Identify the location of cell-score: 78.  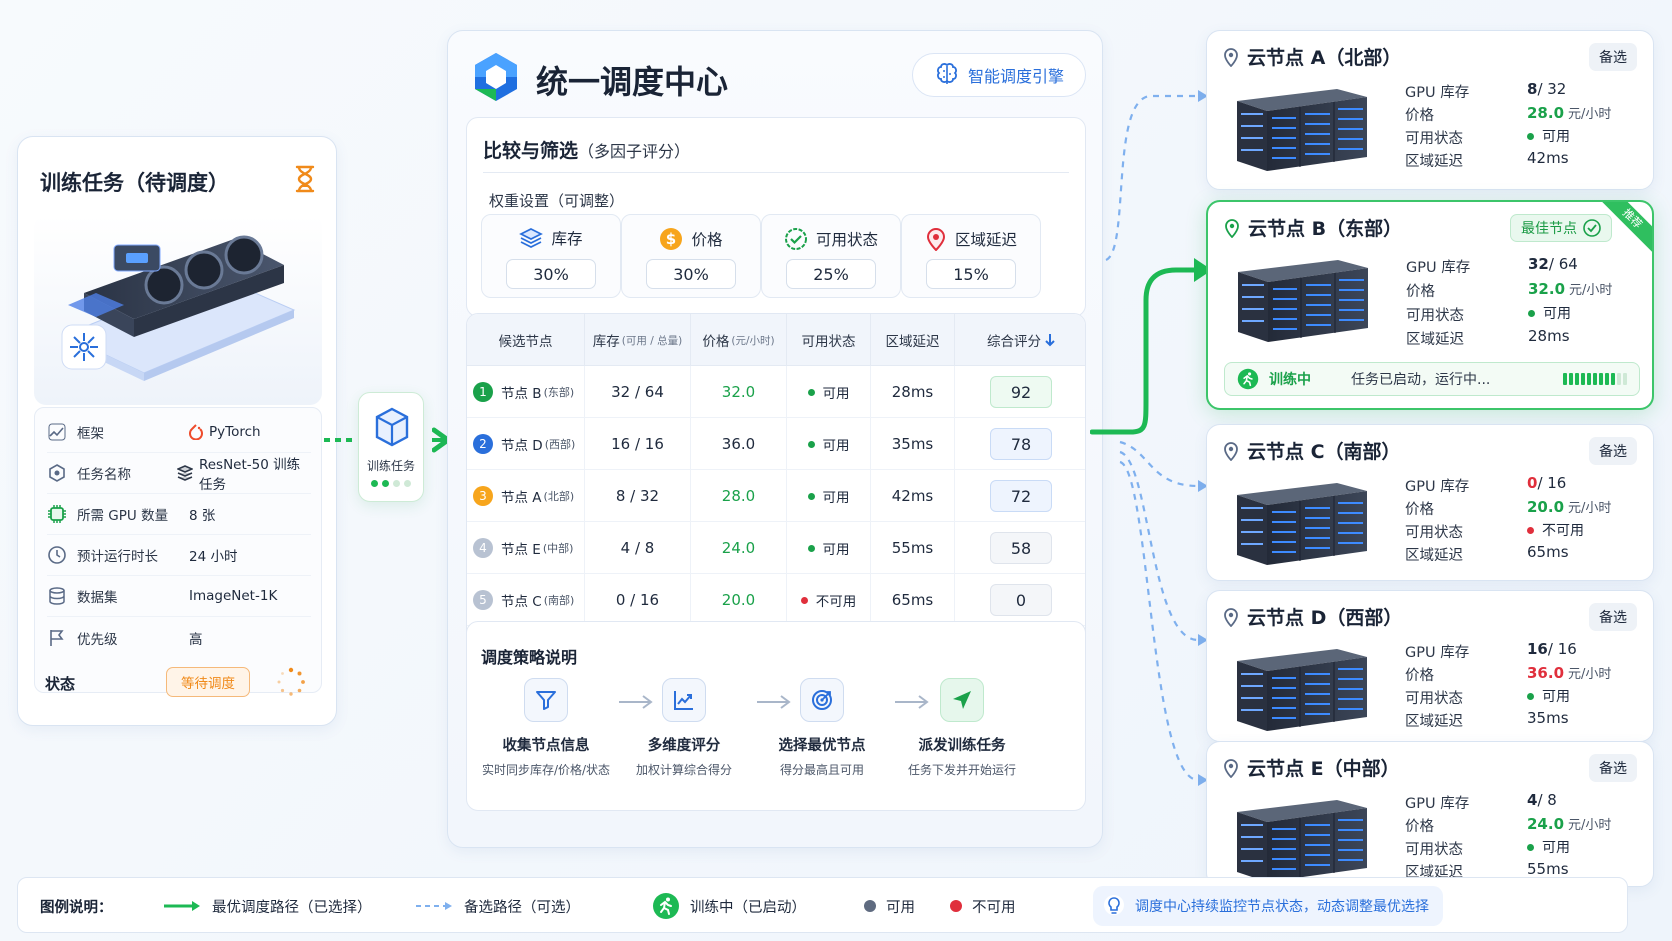
(1020, 444).